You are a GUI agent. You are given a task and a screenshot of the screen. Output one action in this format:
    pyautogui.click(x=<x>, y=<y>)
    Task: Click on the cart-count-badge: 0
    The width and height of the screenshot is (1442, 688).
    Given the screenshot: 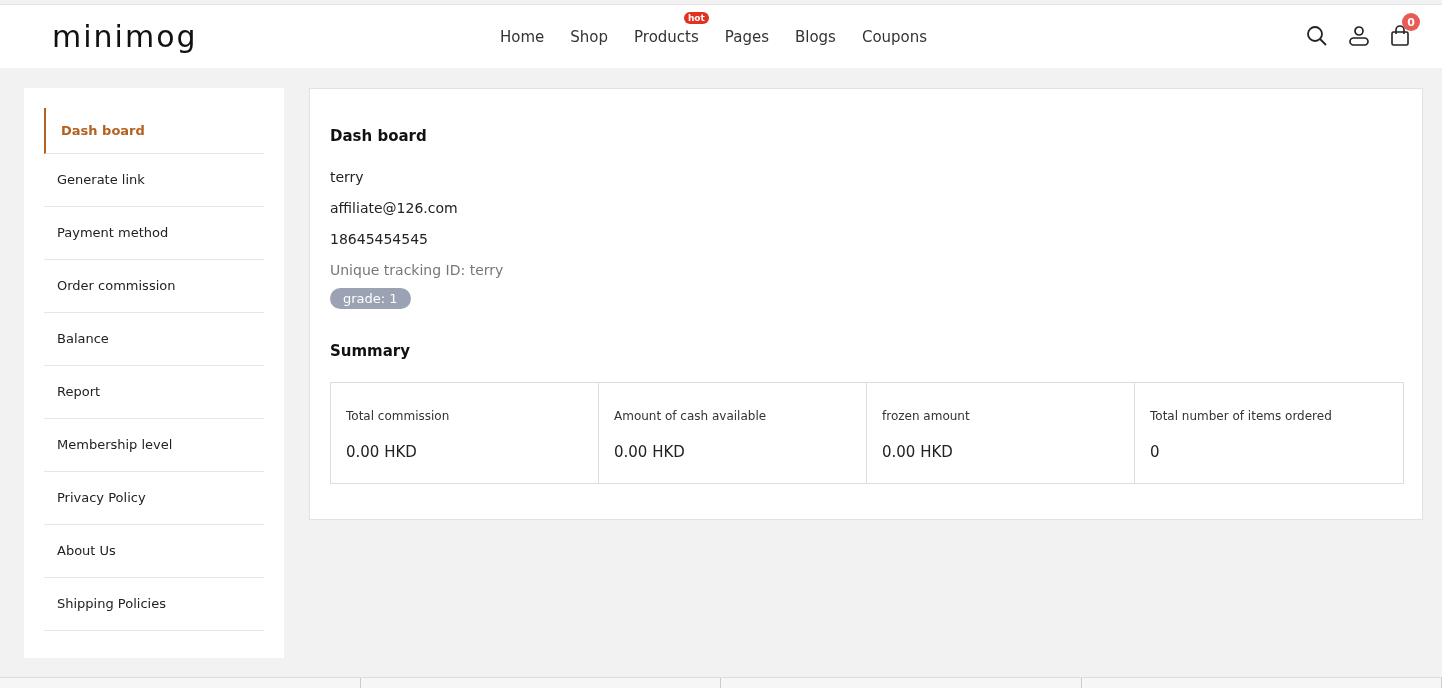 What is the action you would take?
    pyautogui.click(x=1411, y=22)
    